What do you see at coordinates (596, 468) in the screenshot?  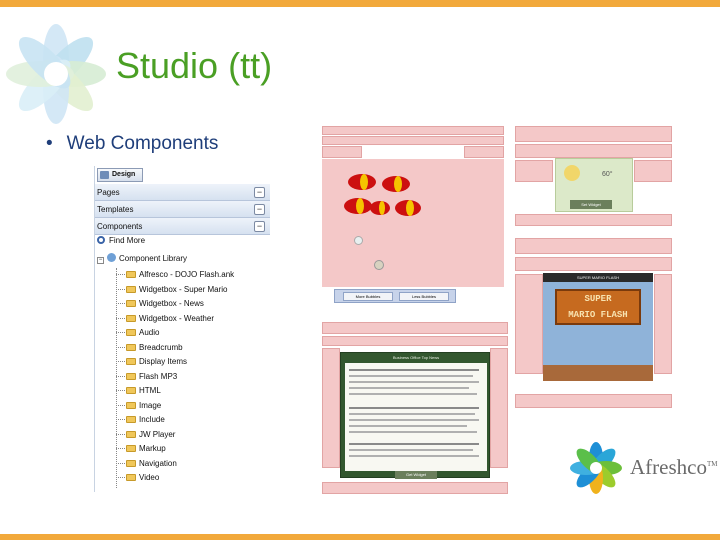 I see `afreshco-logo-icon` at bounding box center [596, 468].